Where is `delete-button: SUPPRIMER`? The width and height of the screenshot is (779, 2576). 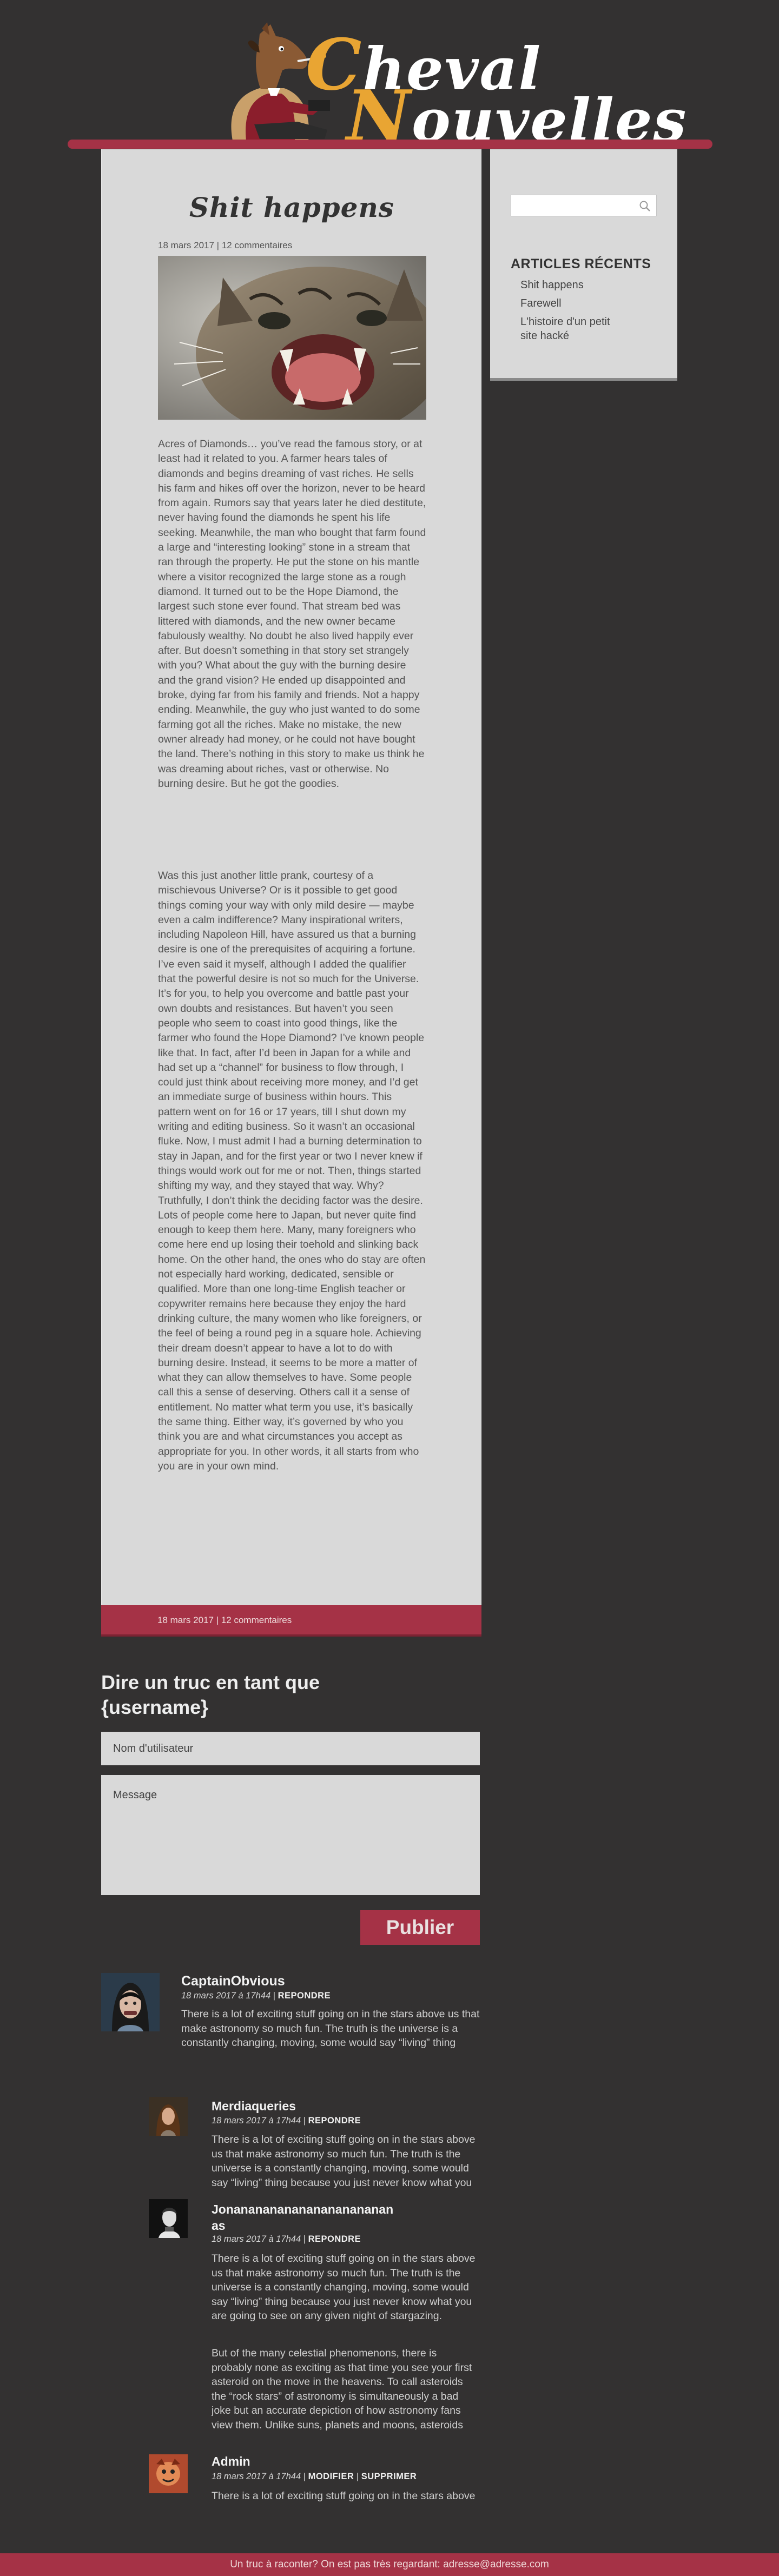
delete-button: SUPPRIMER is located at coordinates (389, 2476).